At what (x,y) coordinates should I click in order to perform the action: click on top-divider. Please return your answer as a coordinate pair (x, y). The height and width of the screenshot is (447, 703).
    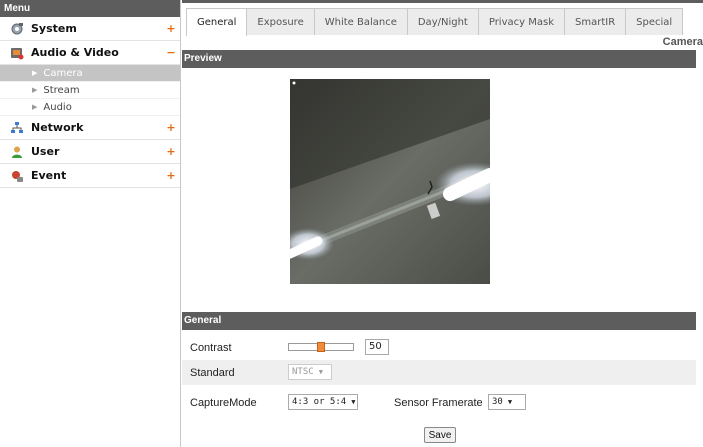
    Looking at the image, I should click on (442, 1).